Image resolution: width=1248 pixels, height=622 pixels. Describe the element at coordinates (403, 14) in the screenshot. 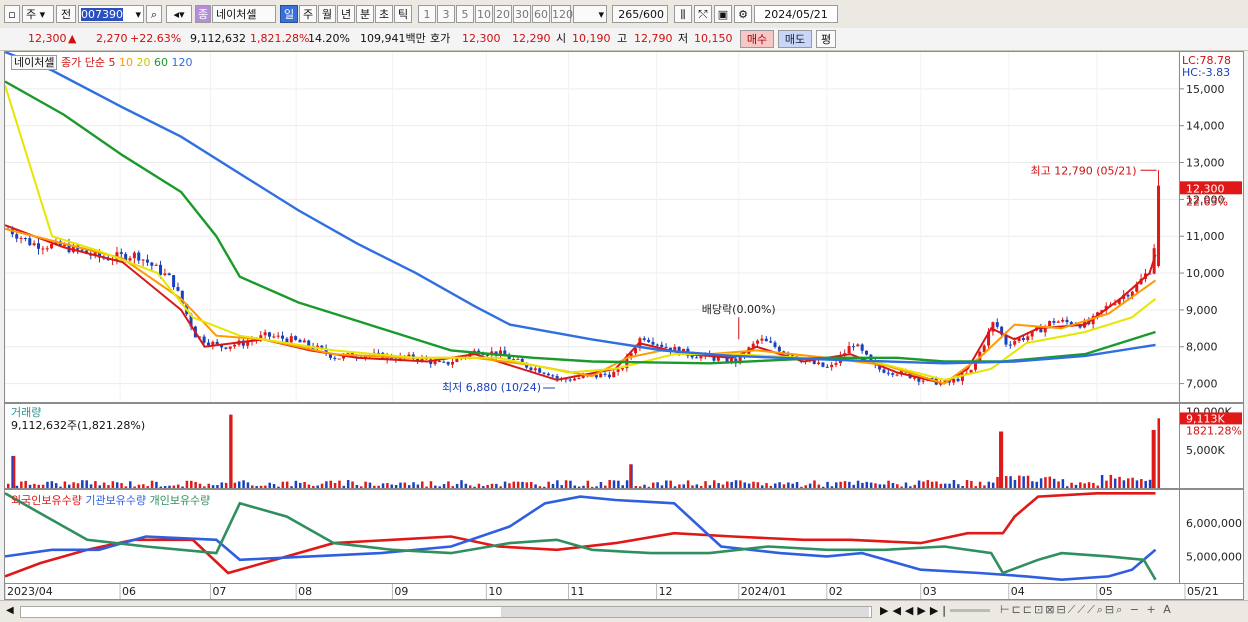

I see `period-tick: 틱` at that location.